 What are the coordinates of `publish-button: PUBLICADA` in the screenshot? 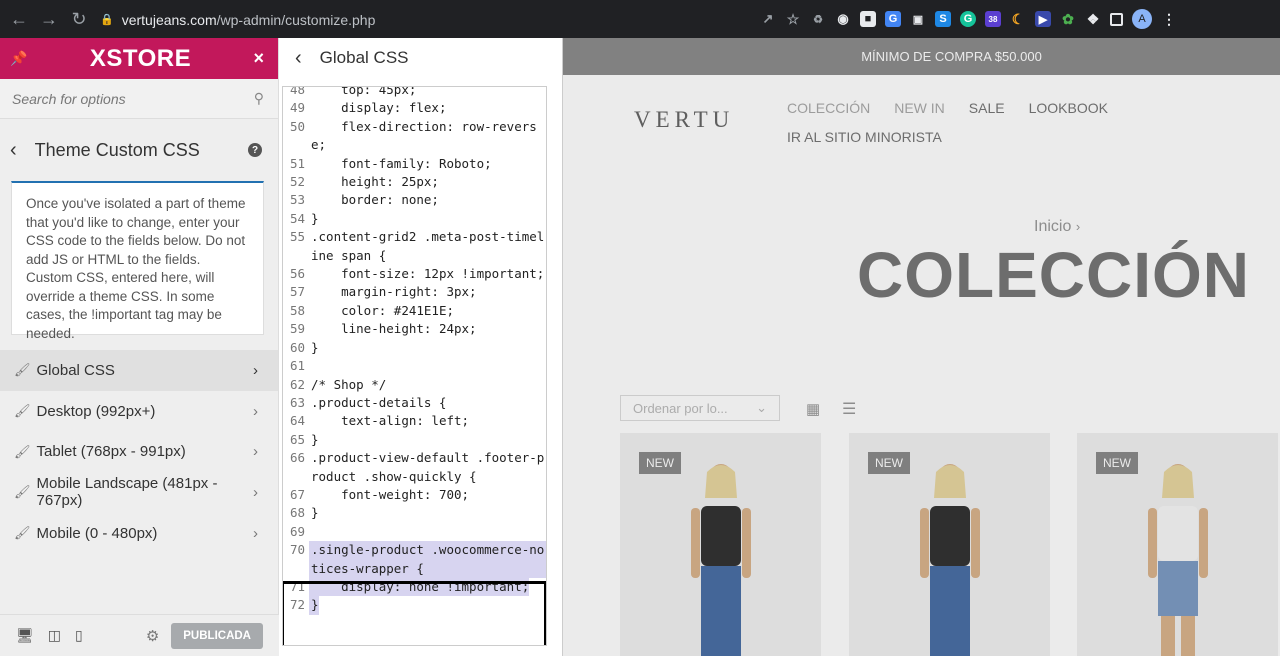 It's located at (217, 635).